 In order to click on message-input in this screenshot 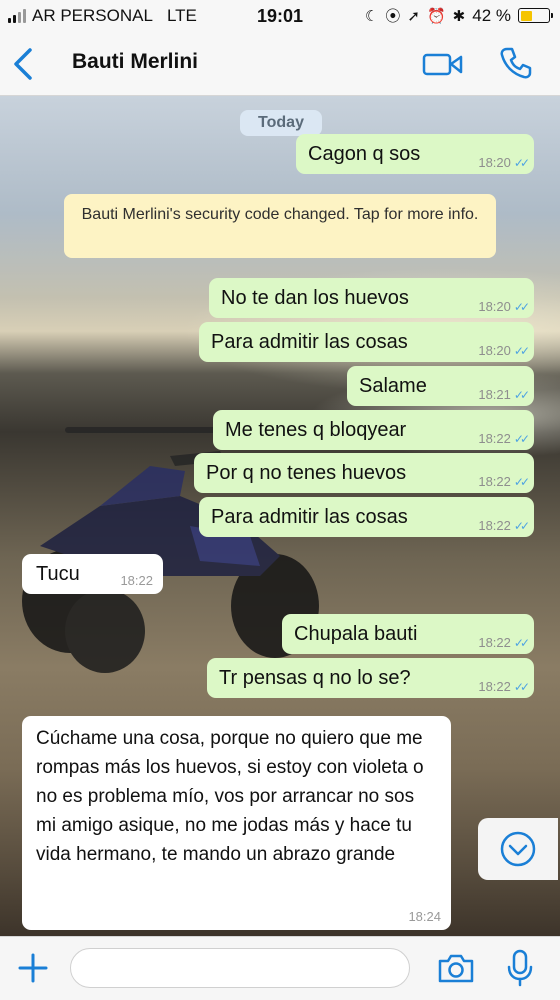, I will do `click(240, 968)`.